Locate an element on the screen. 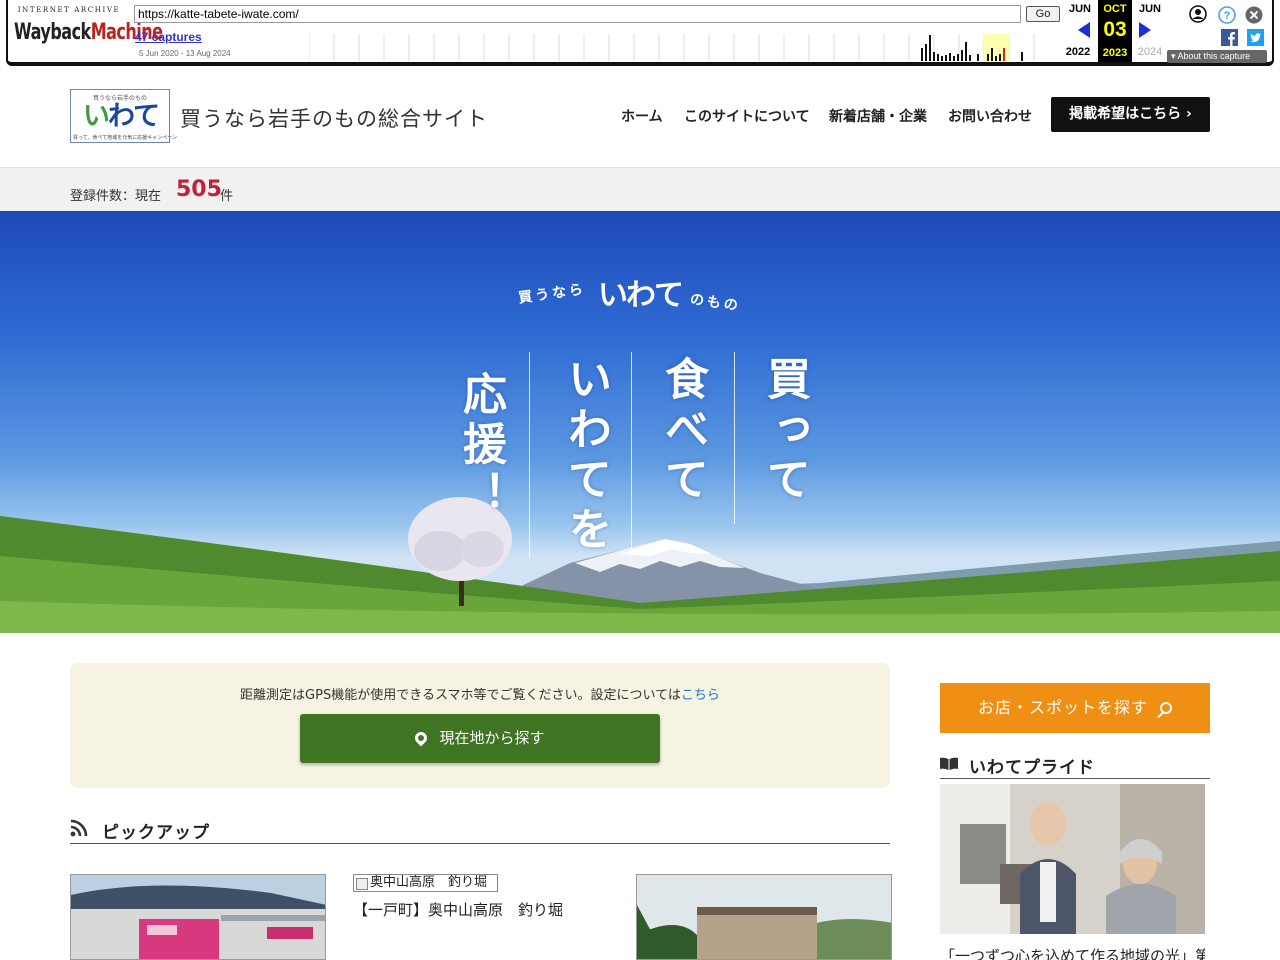  iwate-pride-photo is located at coordinates (1072, 859).